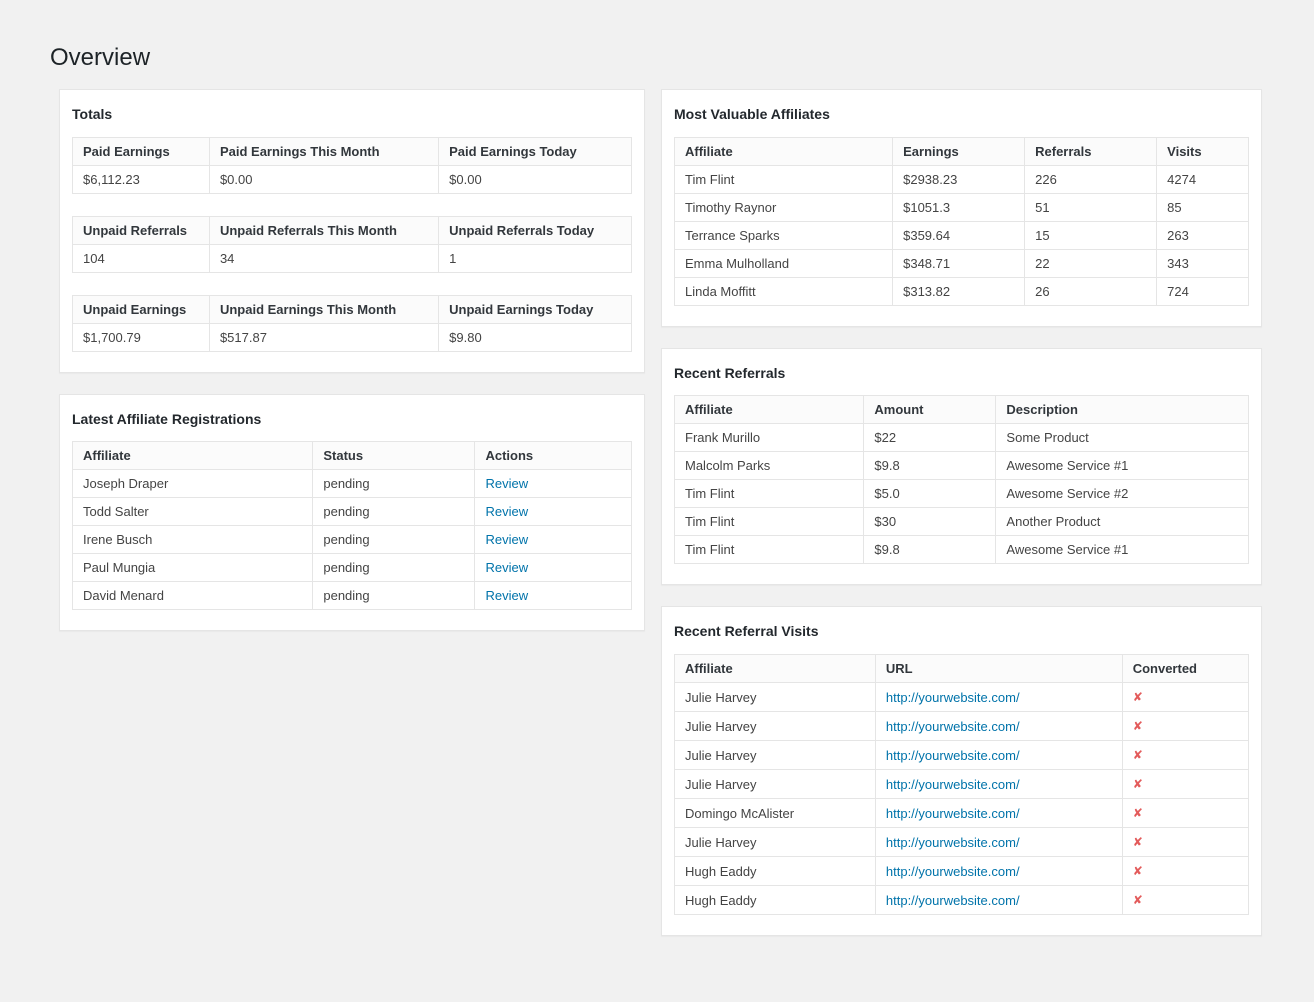  Describe the element at coordinates (553, 484) in the screenshot. I see `actions-cell: Review` at that location.